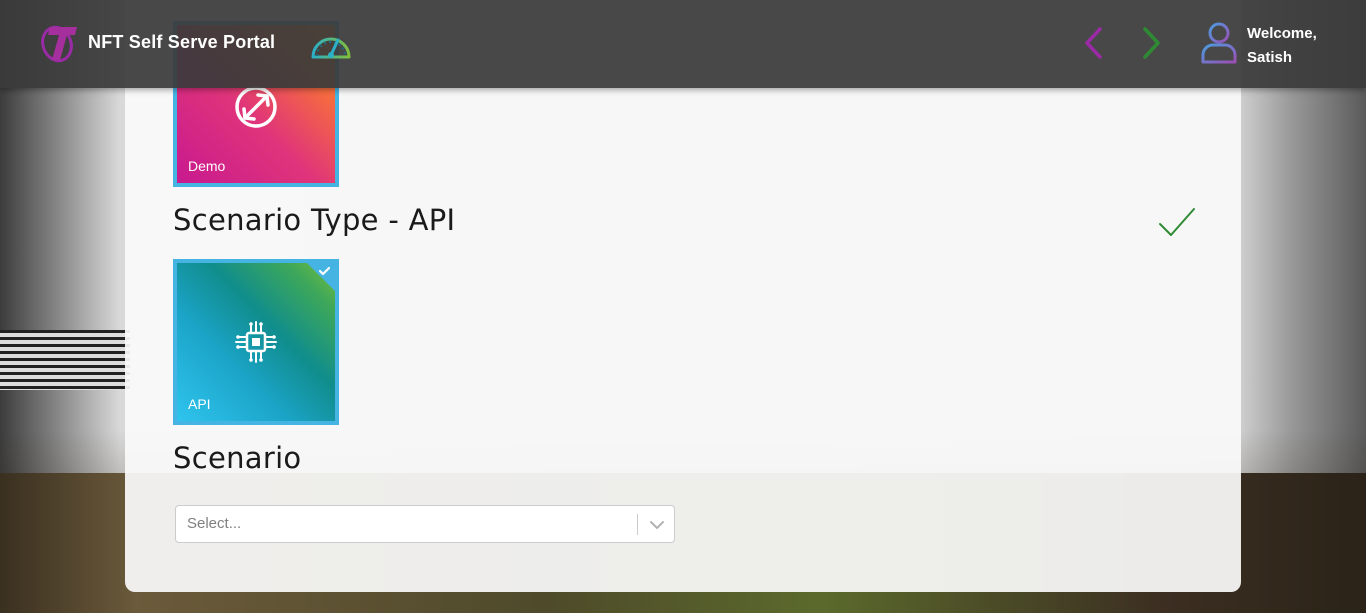 This screenshot has width=1366, height=613. What do you see at coordinates (65, 360) in the screenshot?
I see `background-detail` at bounding box center [65, 360].